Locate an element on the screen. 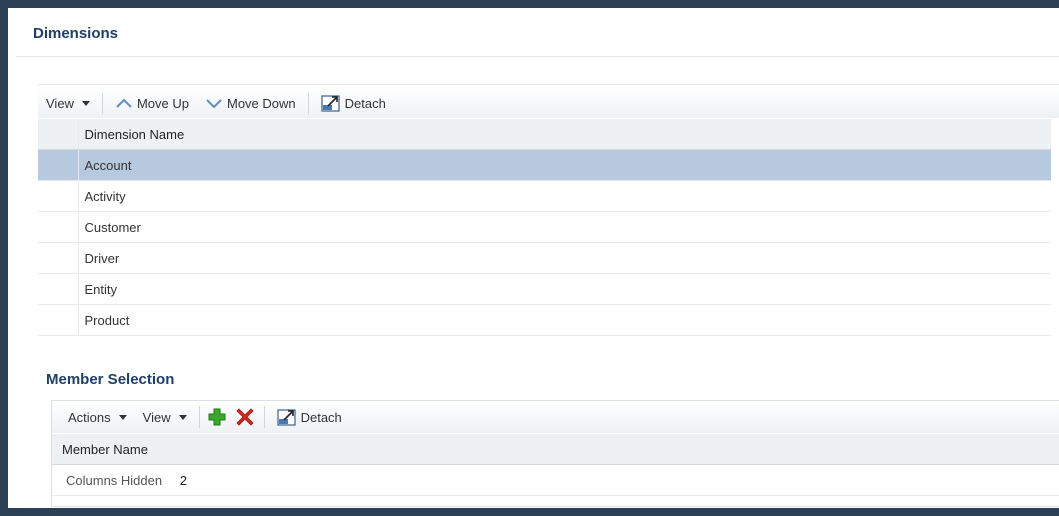 The width and height of the screenshot is (1059, 516). add-button is located at coordinates (217, 417).